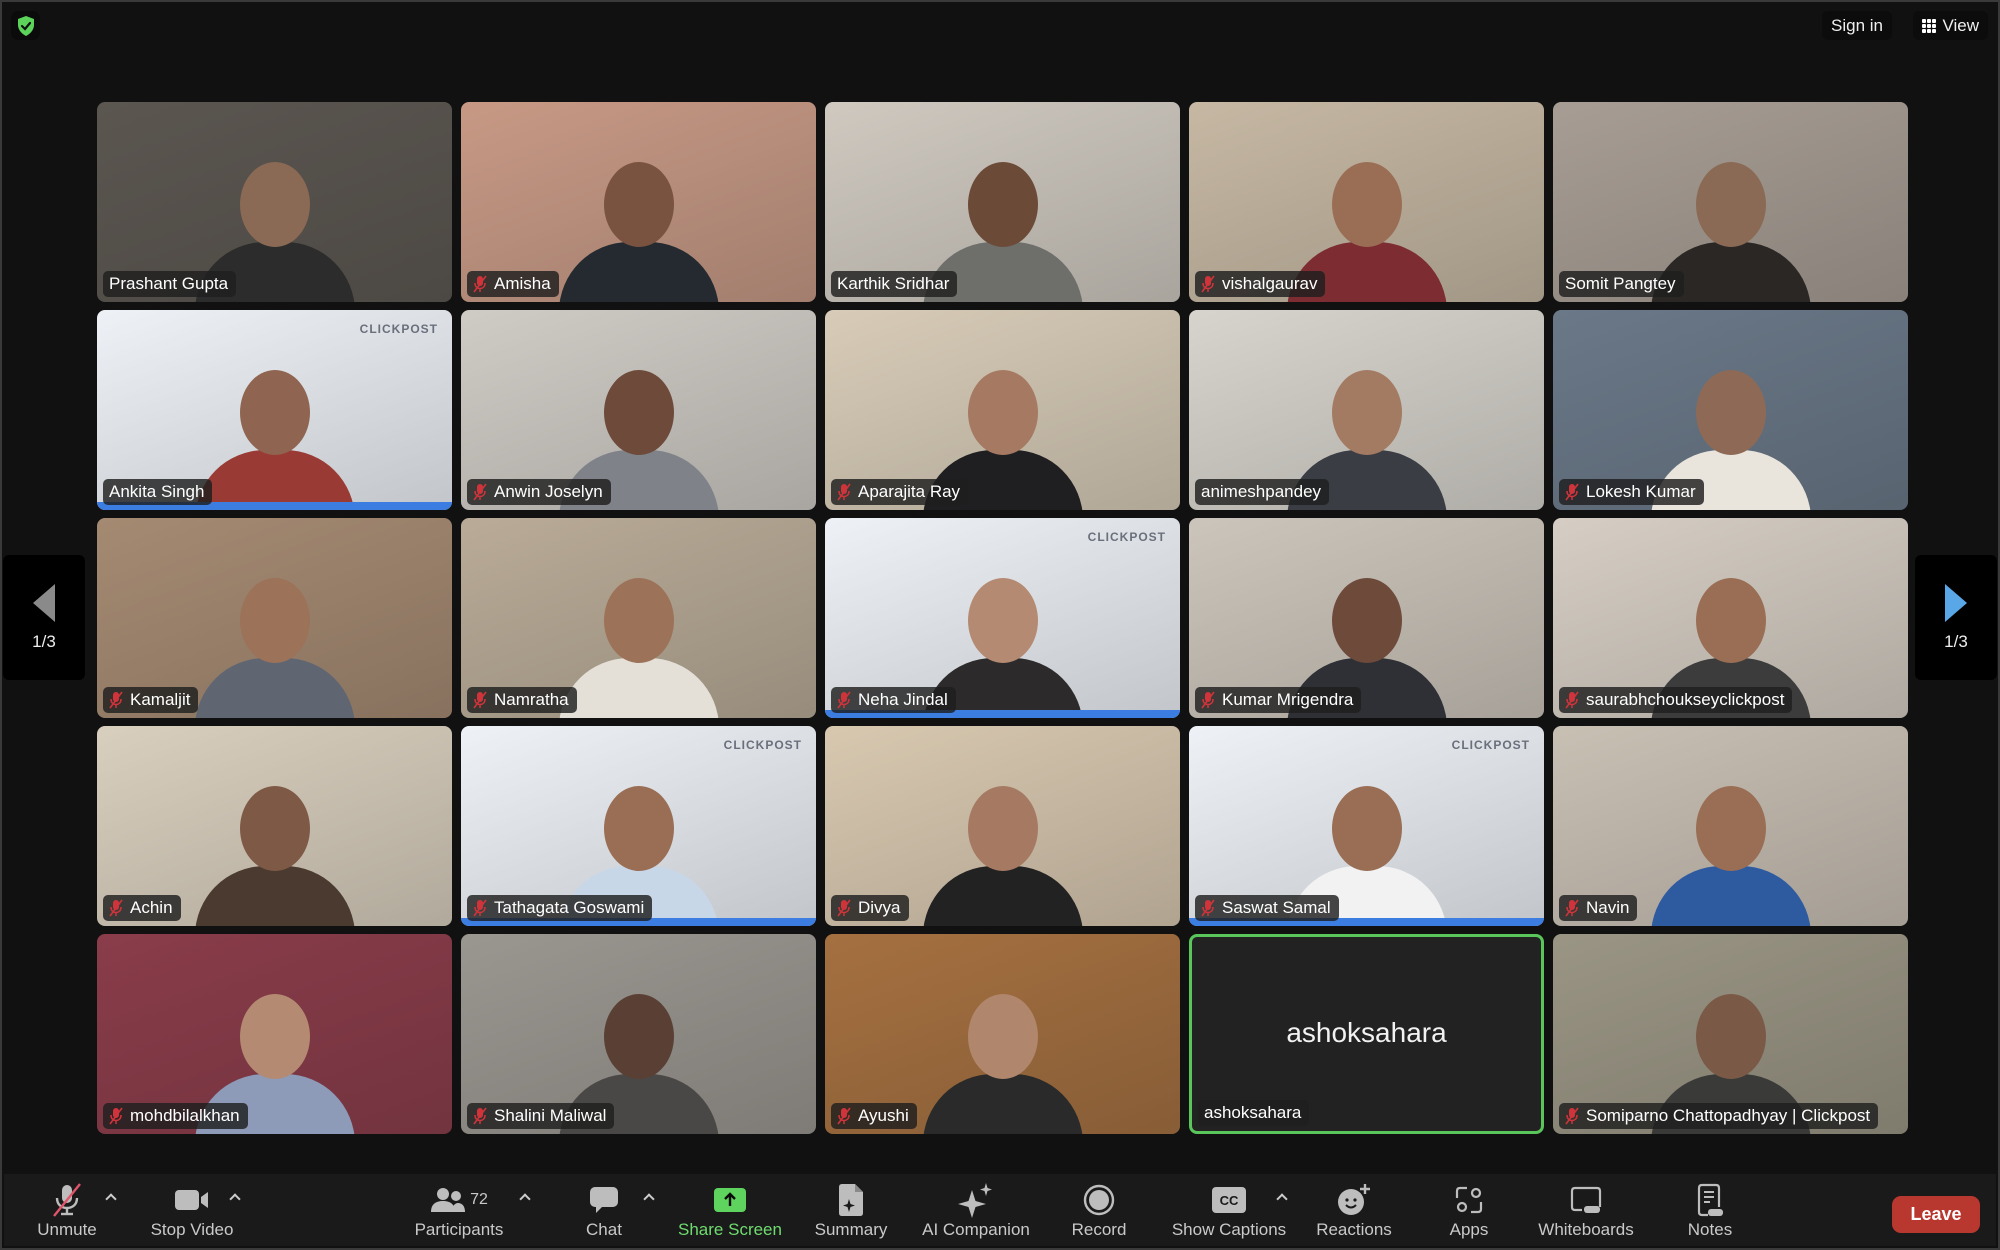 This screenshot has height=1250, width=2000. I want to click on participant-name-tag: Divya, so click(870, 908).